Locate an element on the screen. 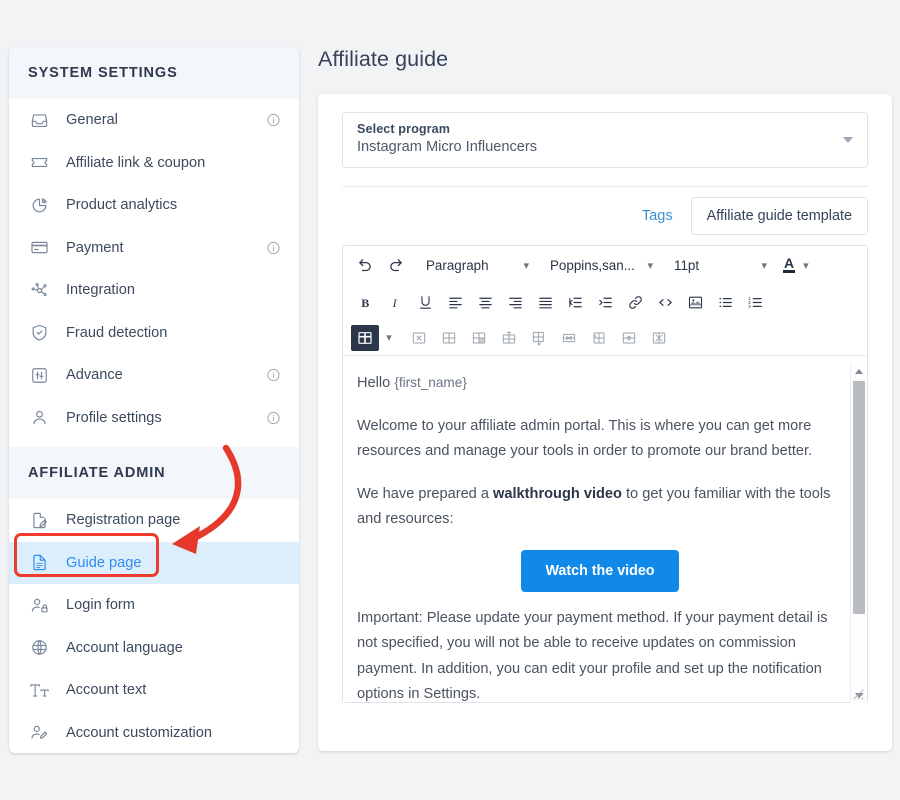  insert-table-icon is located at coordinates (365, 337).